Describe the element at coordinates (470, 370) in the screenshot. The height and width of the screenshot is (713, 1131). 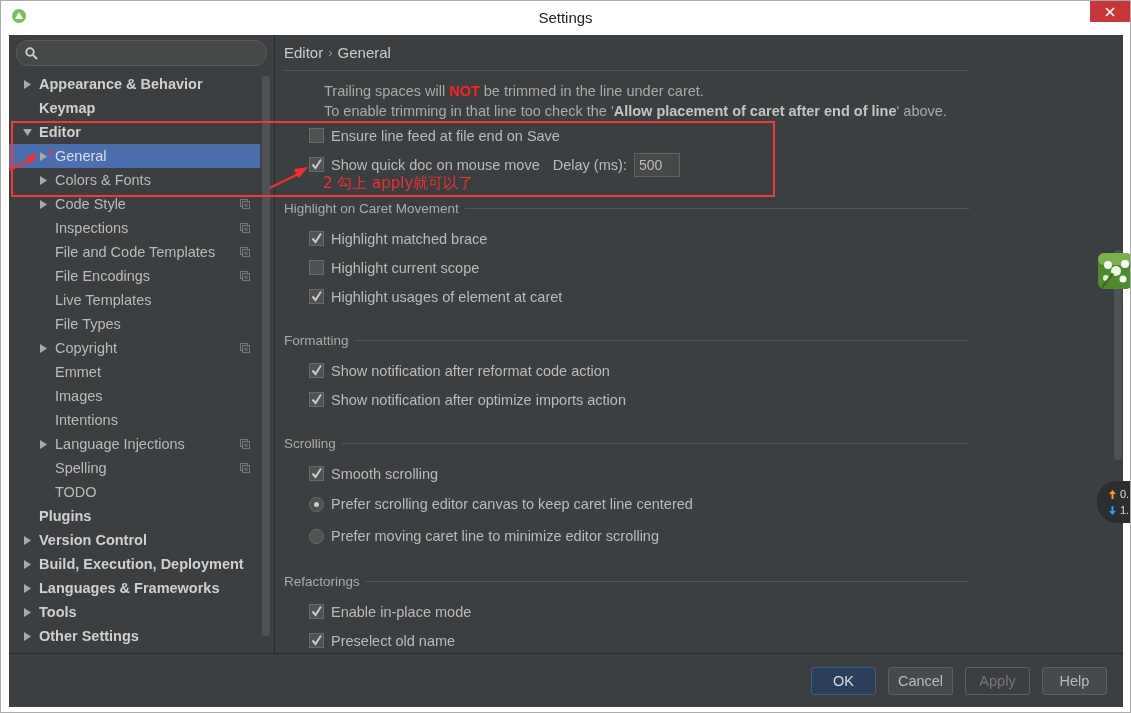
I see `option-label: Show notification after reformat code action` at that location.